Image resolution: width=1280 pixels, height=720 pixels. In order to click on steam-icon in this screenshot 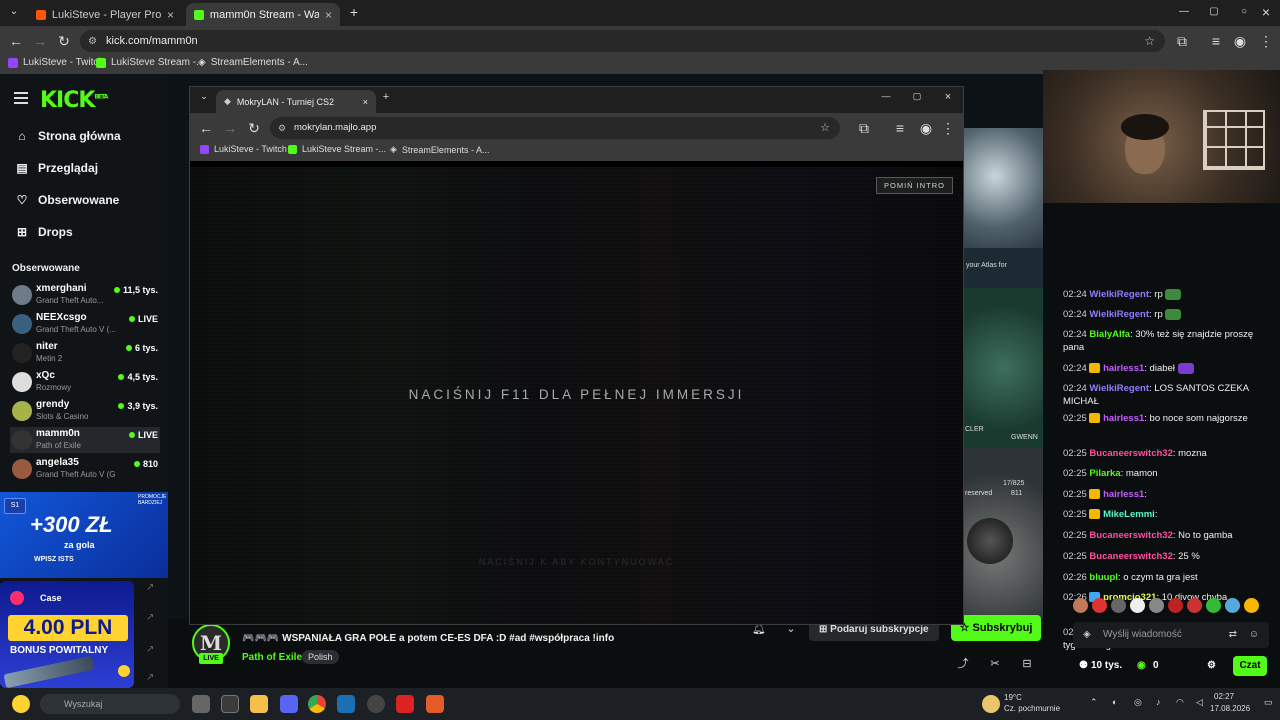, I will do `click(346, 704)`.